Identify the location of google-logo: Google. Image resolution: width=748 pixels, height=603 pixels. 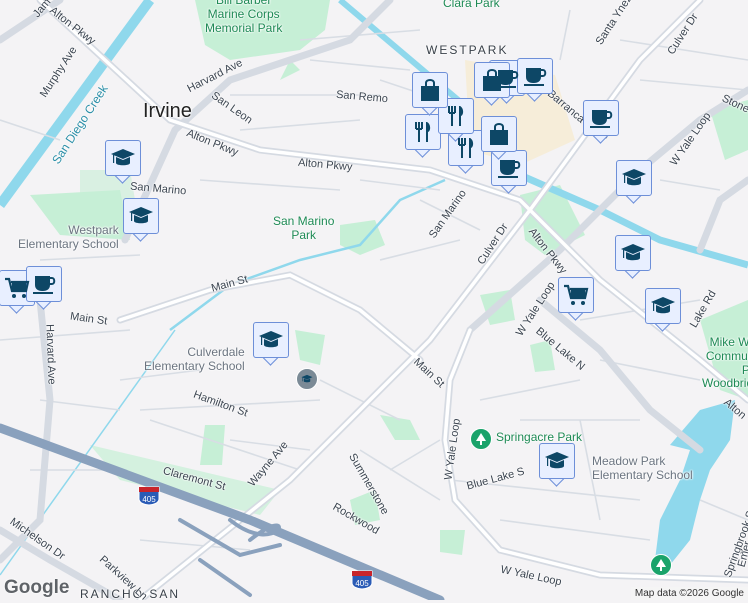
(36, 588).